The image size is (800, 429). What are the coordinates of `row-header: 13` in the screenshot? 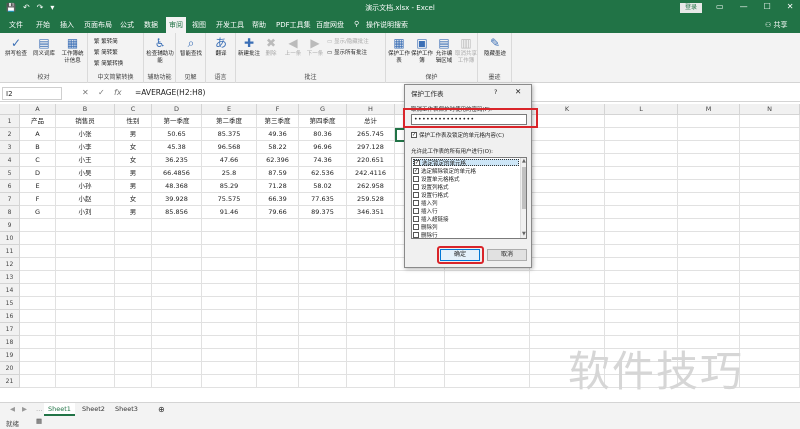 It's located at (10, 277).